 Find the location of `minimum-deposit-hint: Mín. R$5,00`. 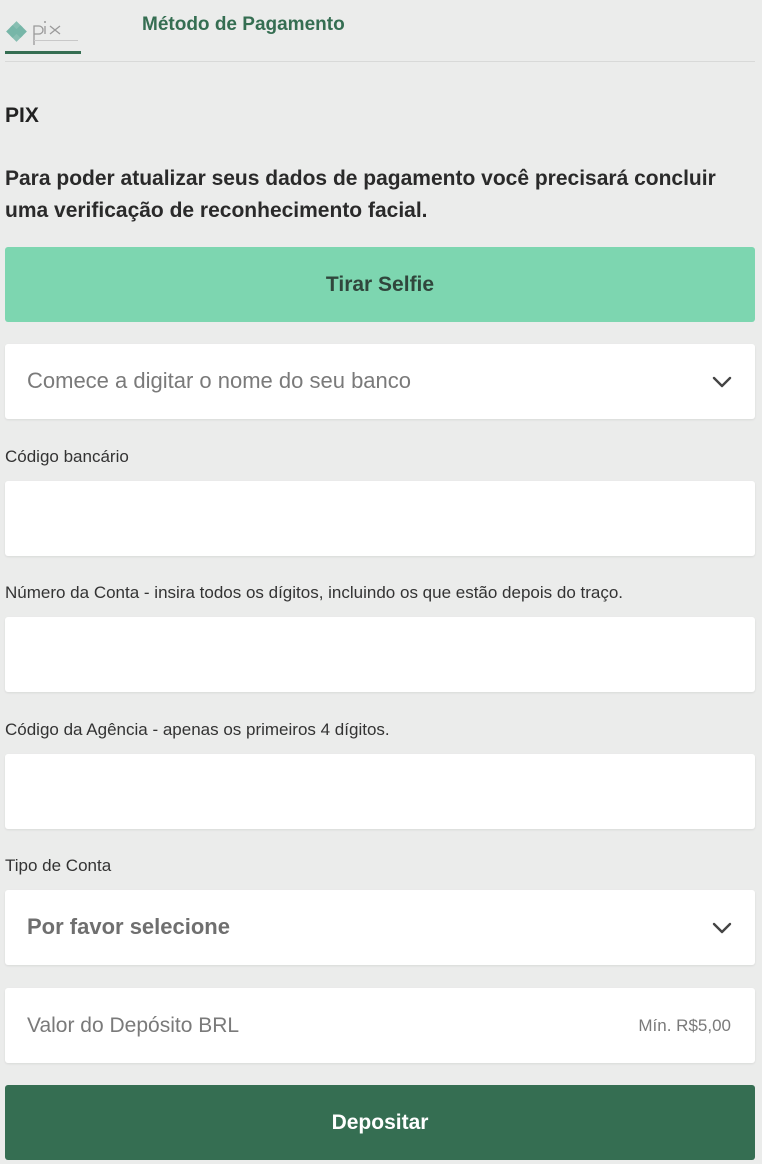

minimum-deposit-hint: Mín. R$5,00 is located at coordinates (684, 1025).